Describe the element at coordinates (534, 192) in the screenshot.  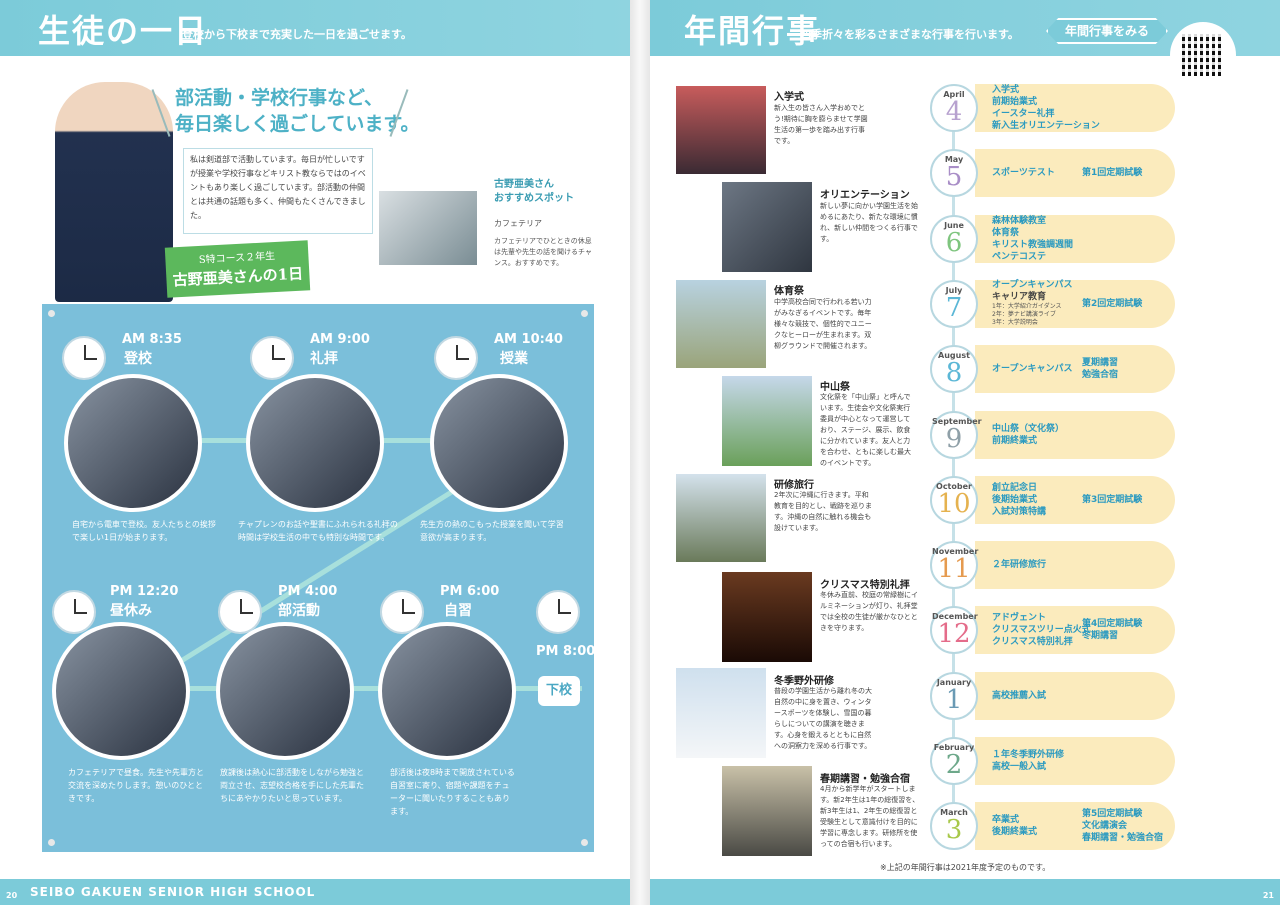
I see `spot-title: 古野亜美さん おすすめスポット` at that location.